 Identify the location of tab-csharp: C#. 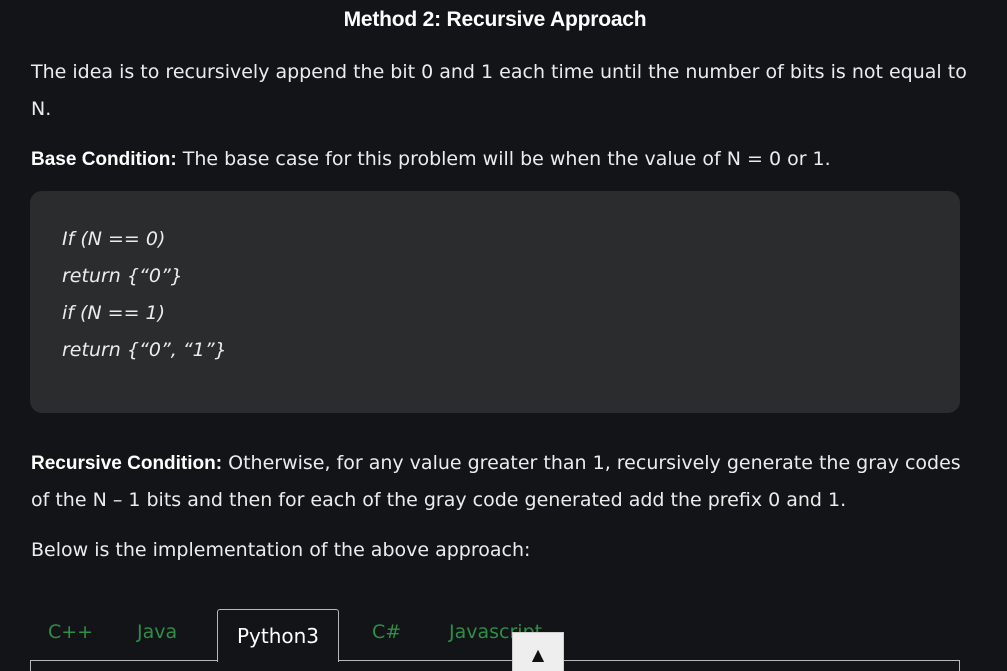
(386, 632).